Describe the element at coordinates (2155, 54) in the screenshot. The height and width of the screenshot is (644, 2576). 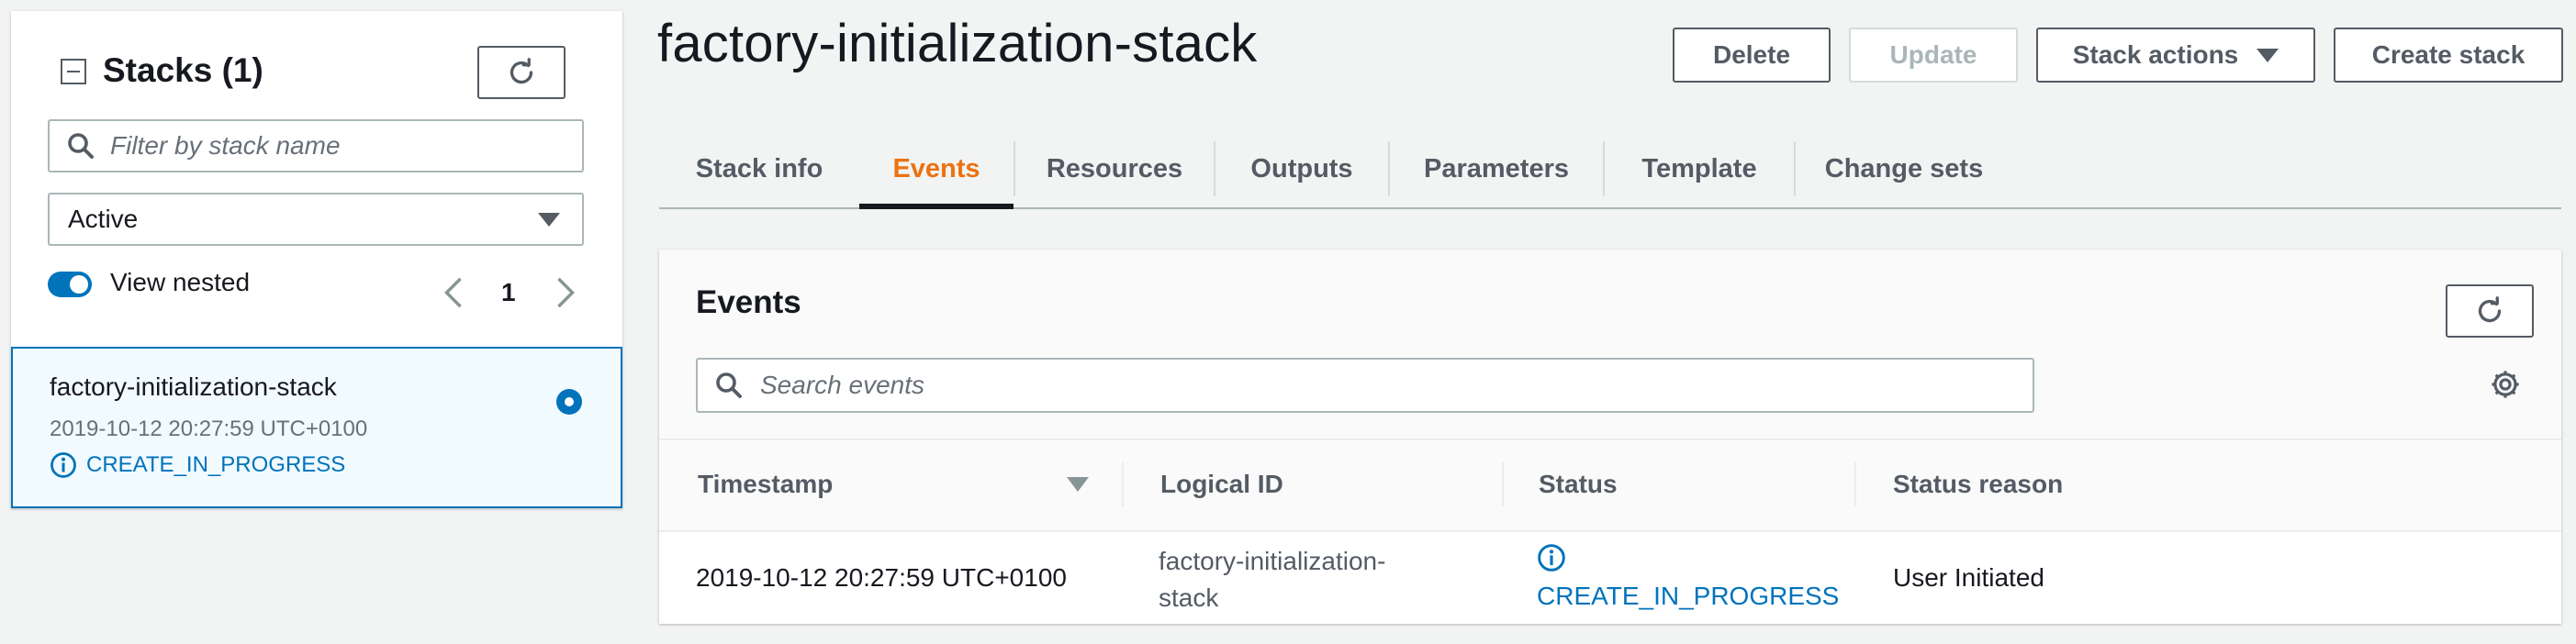
I see `stack-actions-label: Stack actions` at that location.